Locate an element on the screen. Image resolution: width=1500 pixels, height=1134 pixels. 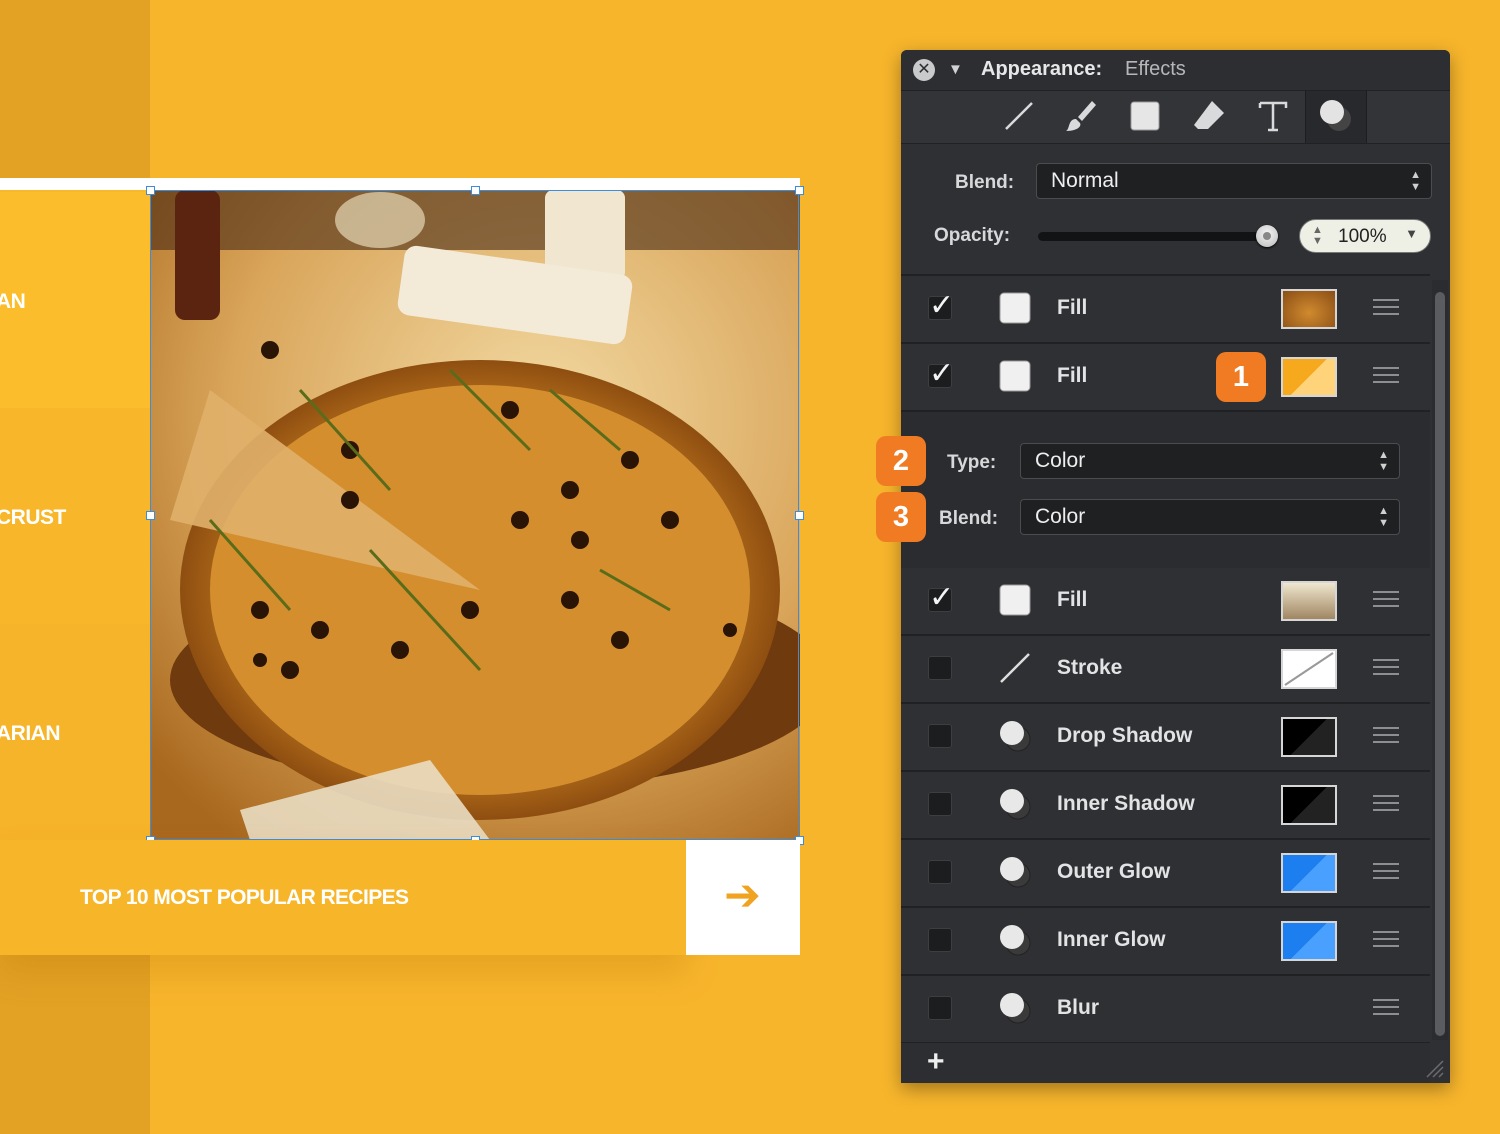
image-swatch is located at coordinates (1309, 309).